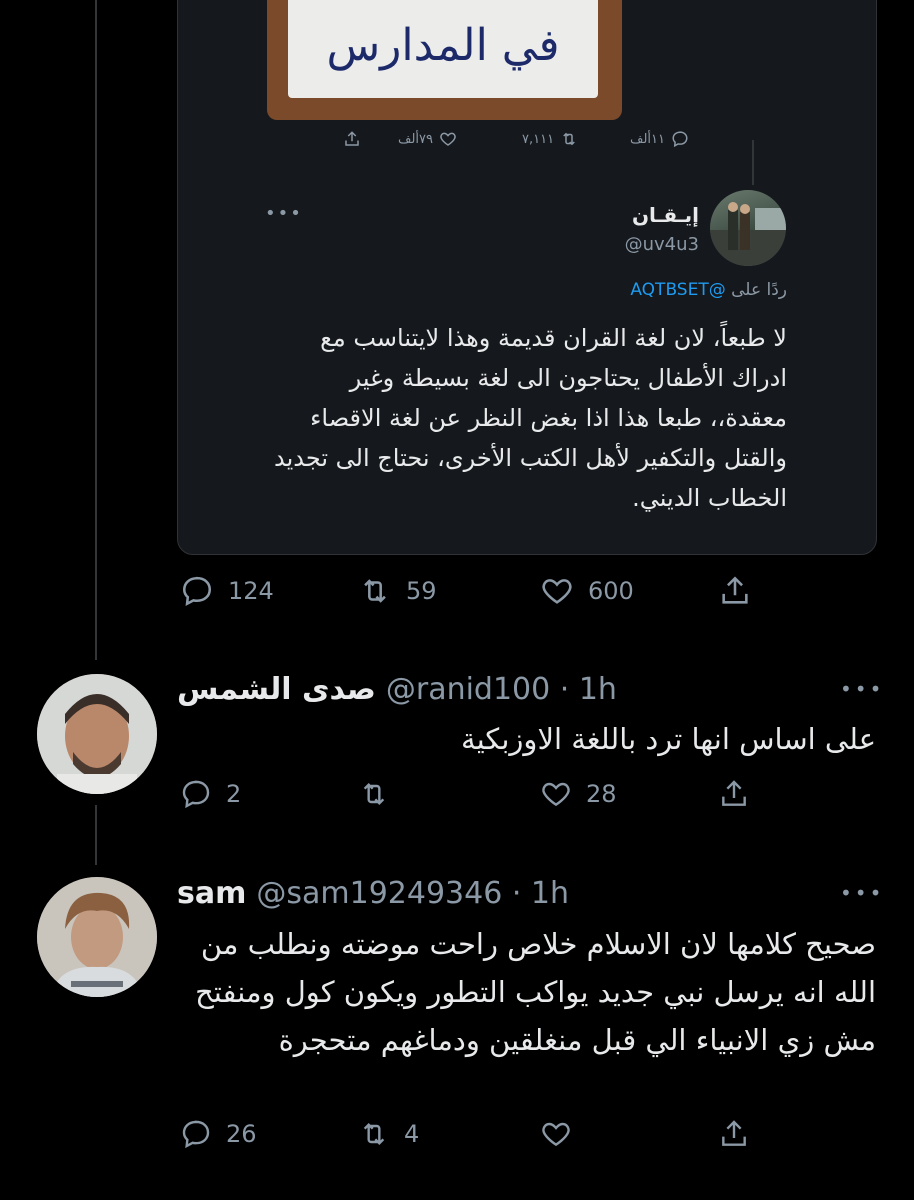 The width and height of the screenshot is (914, 1200). Describe the element at coordinates (96, 330) in the screenshot. I see `thread-line-top` at that location.